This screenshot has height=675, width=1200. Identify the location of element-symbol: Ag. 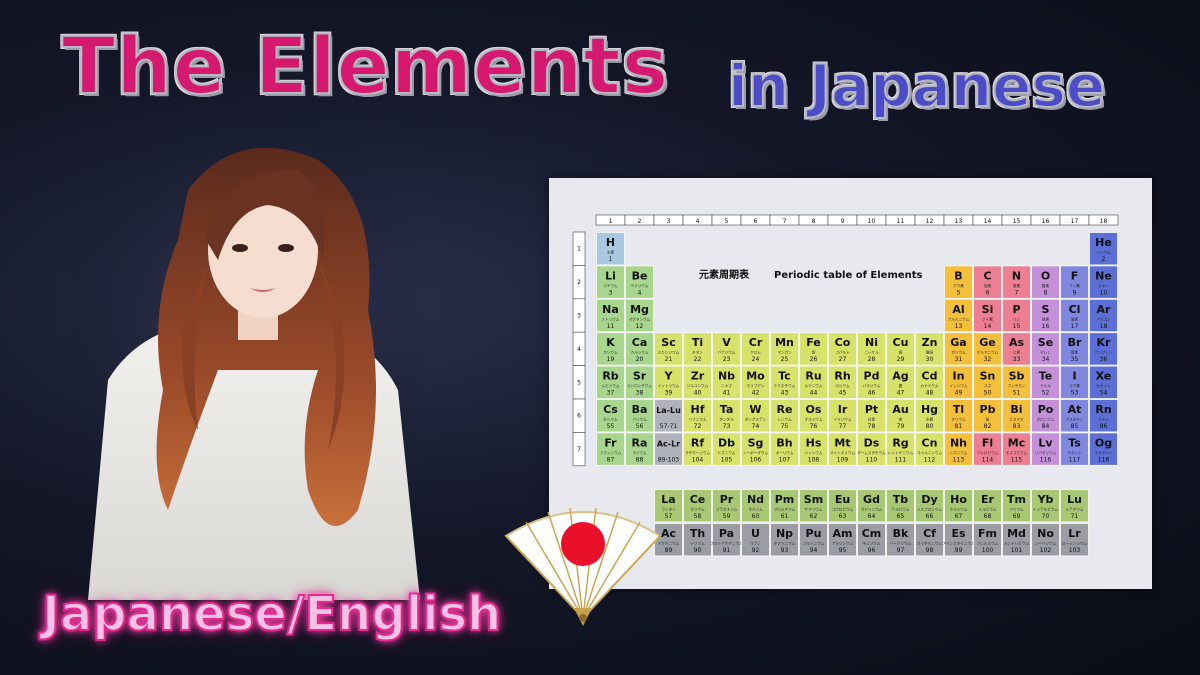
(900, 376).